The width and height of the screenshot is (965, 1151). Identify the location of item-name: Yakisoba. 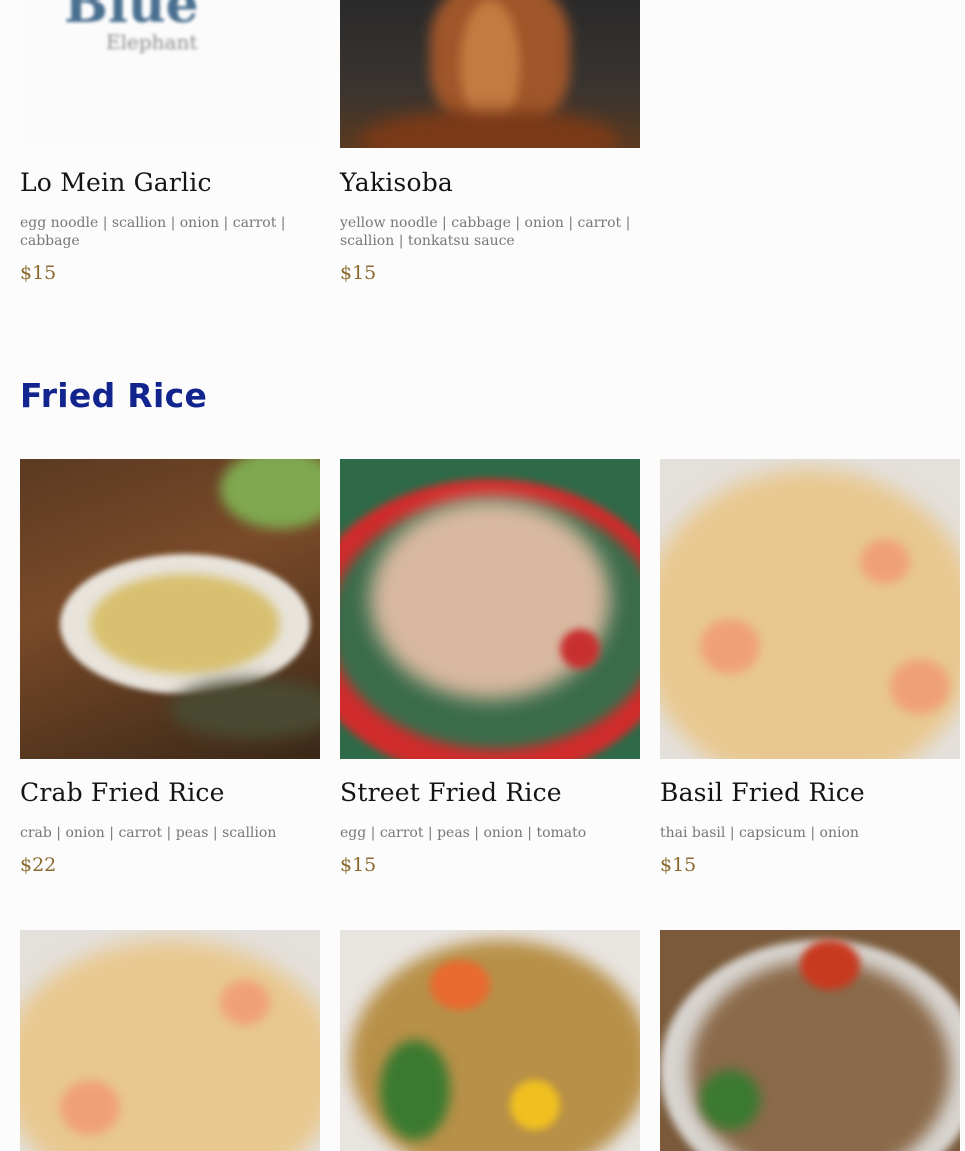
(490, 182).